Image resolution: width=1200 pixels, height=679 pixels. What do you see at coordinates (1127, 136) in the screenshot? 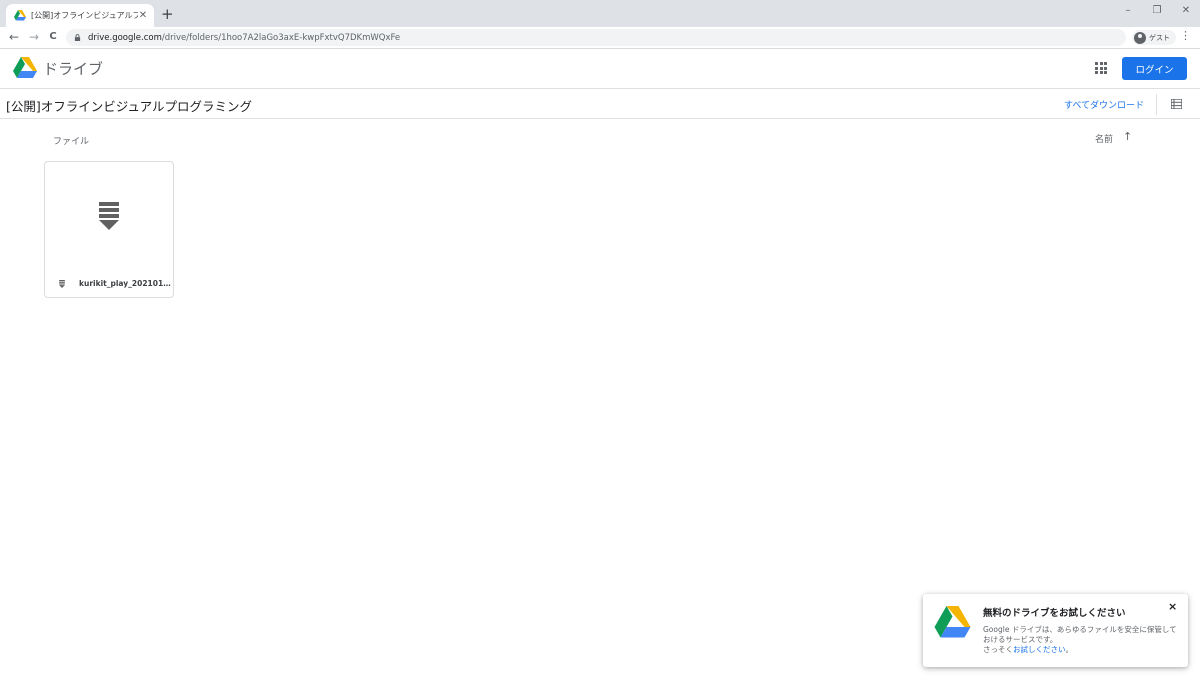
I see `sort-arrow-up-icon: ↑` at bounding box center [1127, 136].